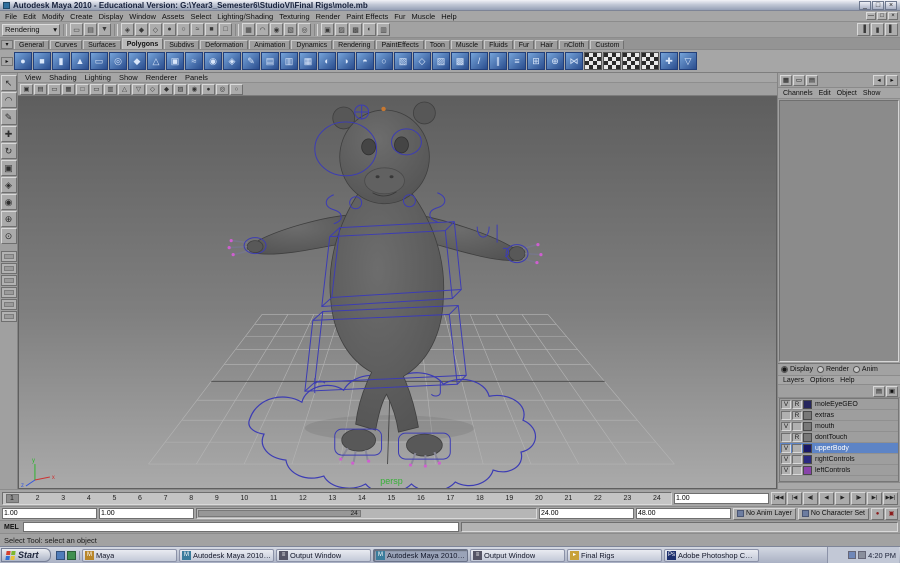 The height and width of the screenshot is (563, 900). Describe the element at coordinates (797, 459) in the screenshot. I see `layer-display-type-toggle` at that location.